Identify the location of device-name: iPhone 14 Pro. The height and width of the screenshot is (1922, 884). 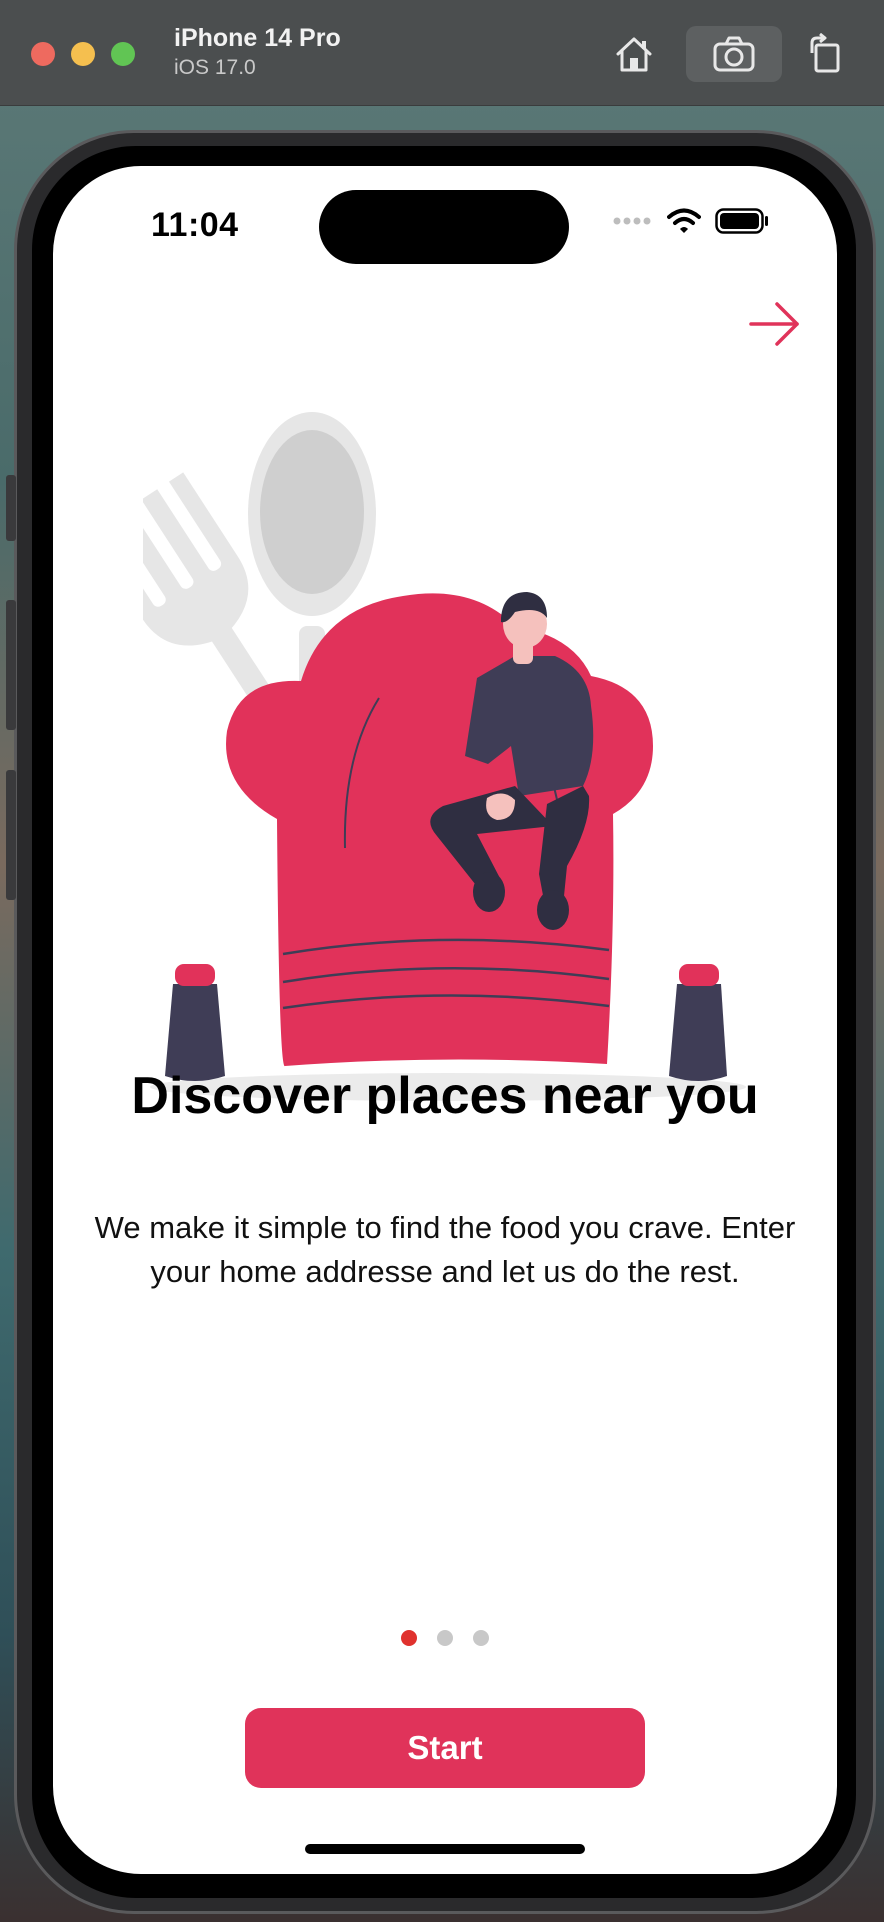
(257, 38).